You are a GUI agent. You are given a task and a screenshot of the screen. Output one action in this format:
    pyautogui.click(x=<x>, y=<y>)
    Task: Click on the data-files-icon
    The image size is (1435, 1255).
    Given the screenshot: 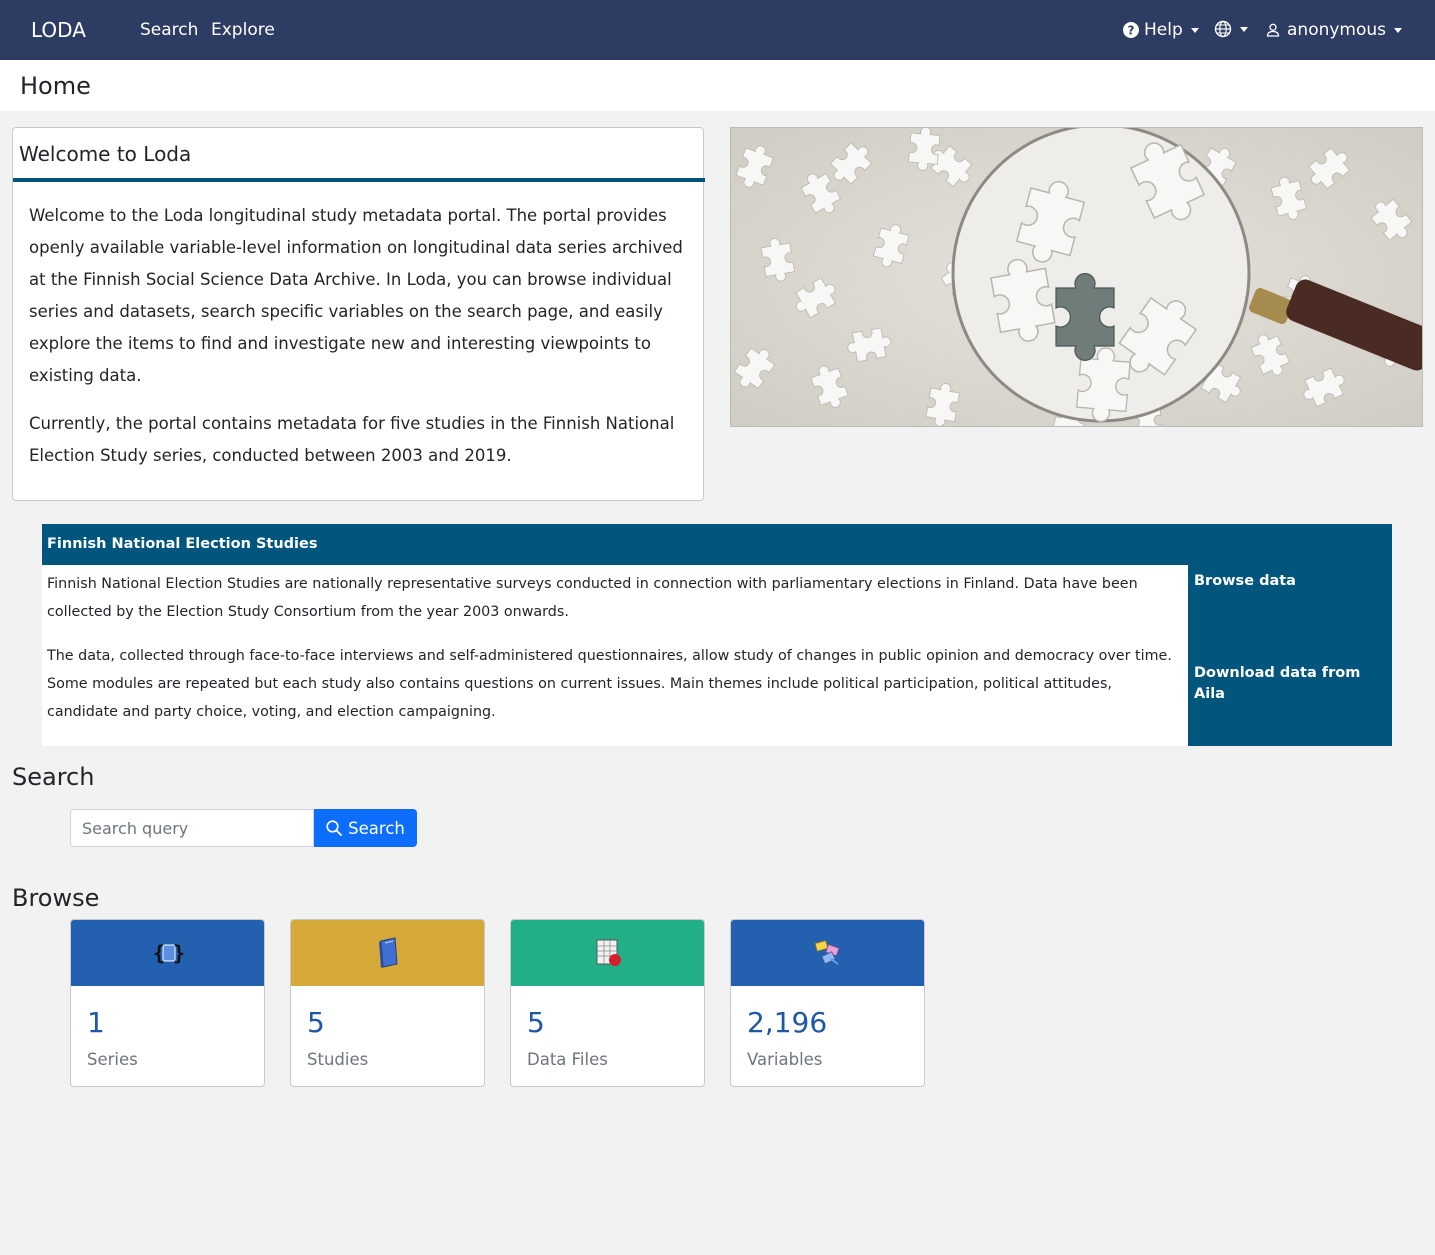 What is the action you would take?
    pyautogui.click(x=608, y=952)
    